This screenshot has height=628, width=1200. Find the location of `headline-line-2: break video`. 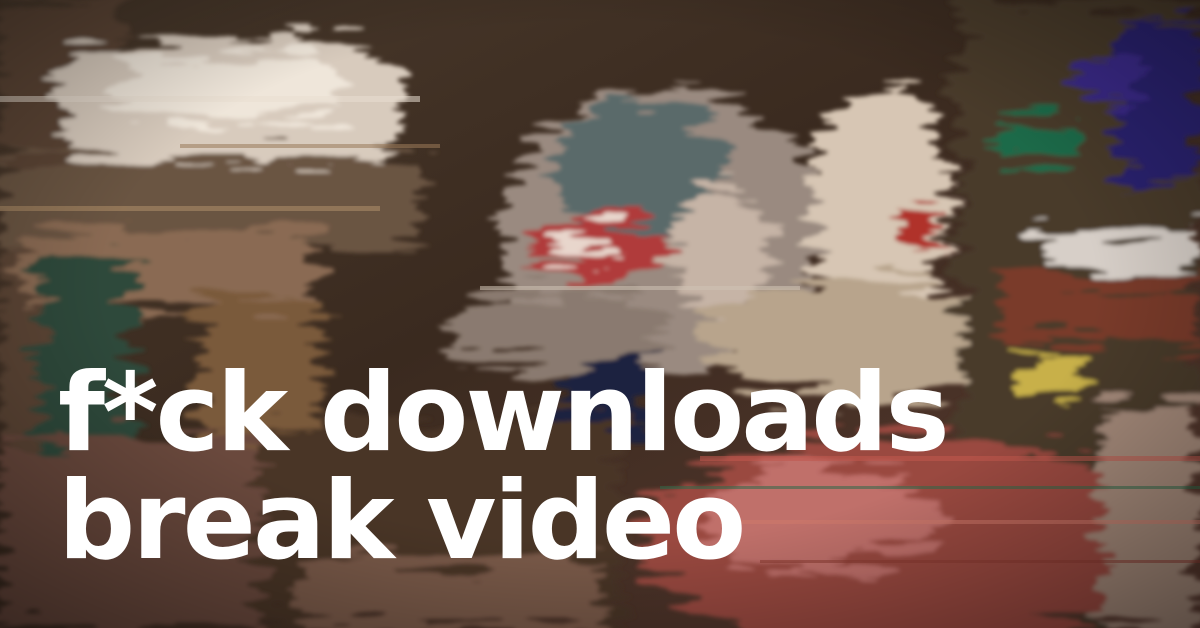

headline-line-2: break video is located at coordinates (402, 521).